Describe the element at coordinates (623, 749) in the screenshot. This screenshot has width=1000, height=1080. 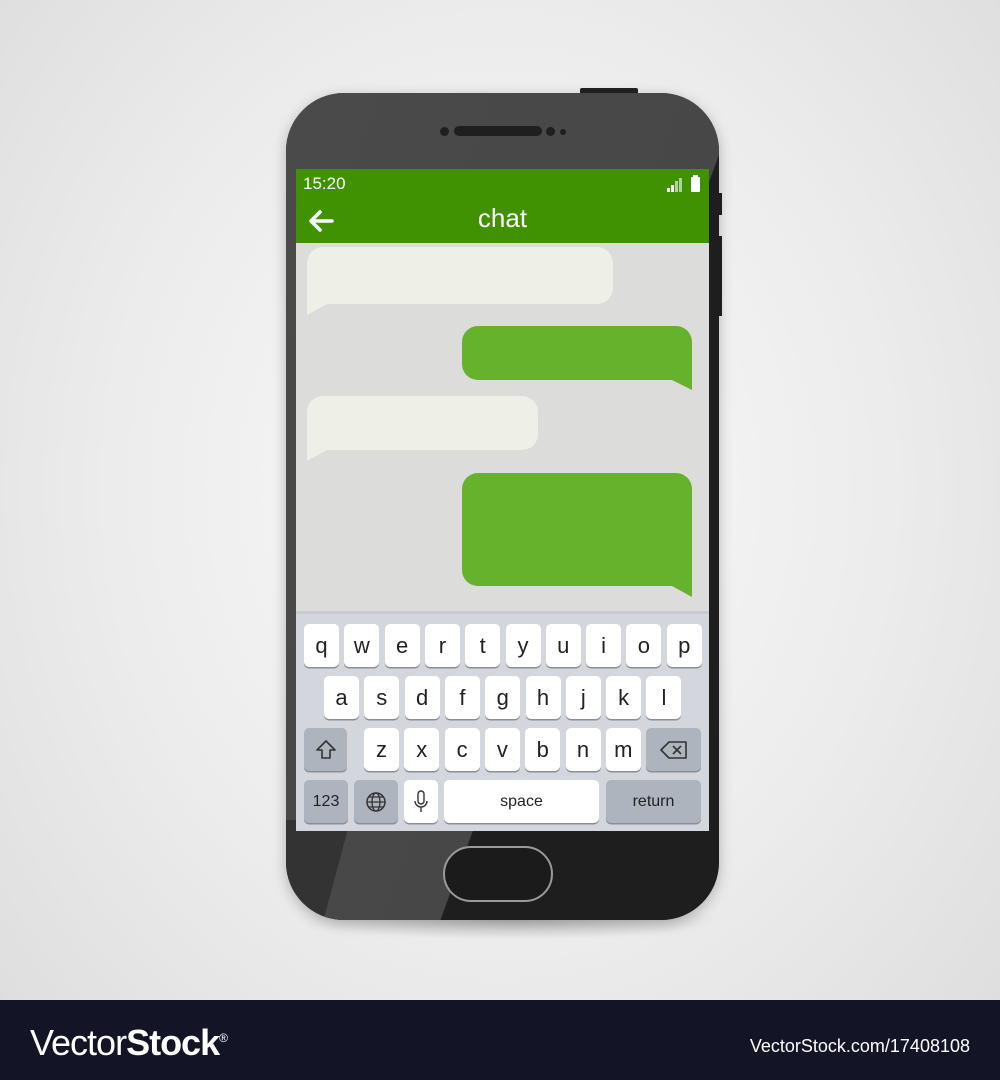
I see `key-m: m` at that location.